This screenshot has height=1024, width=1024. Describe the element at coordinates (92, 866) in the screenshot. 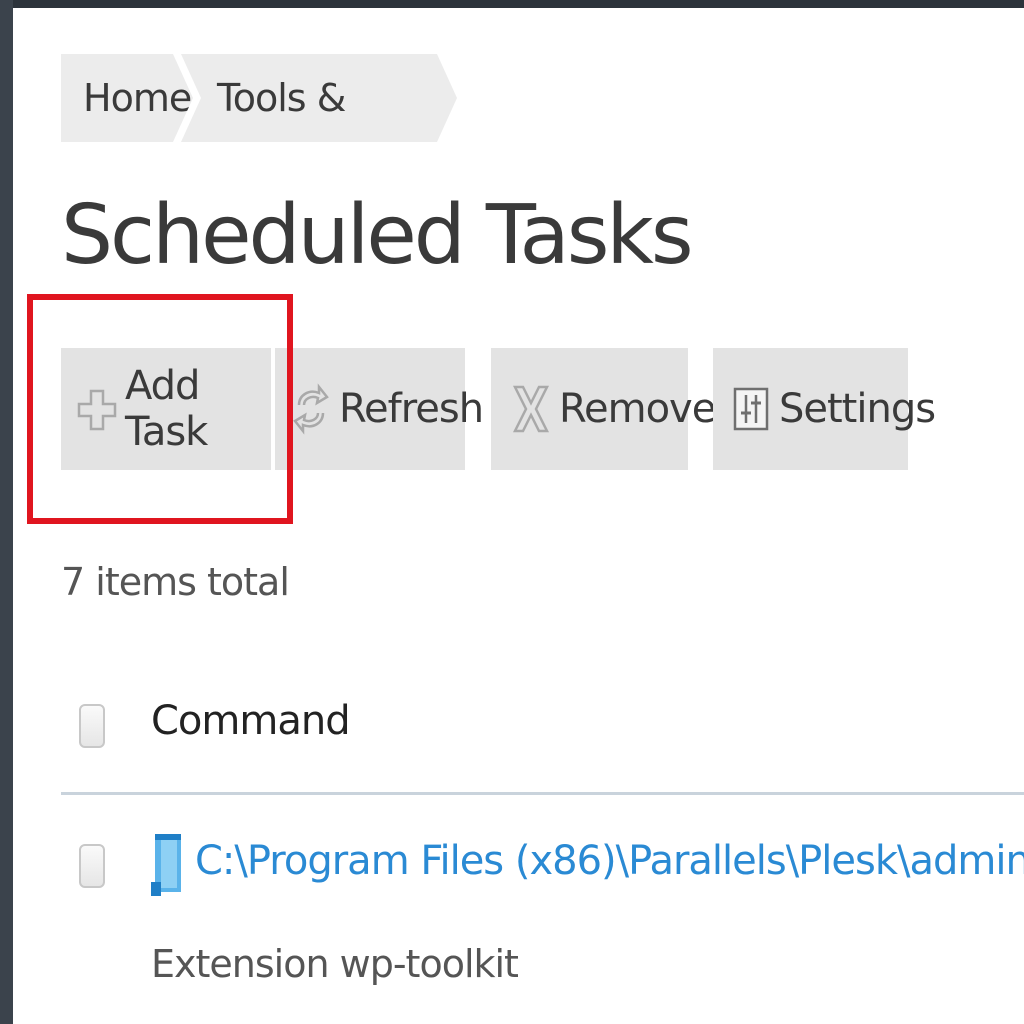

I see `row-checkbox` at that location.